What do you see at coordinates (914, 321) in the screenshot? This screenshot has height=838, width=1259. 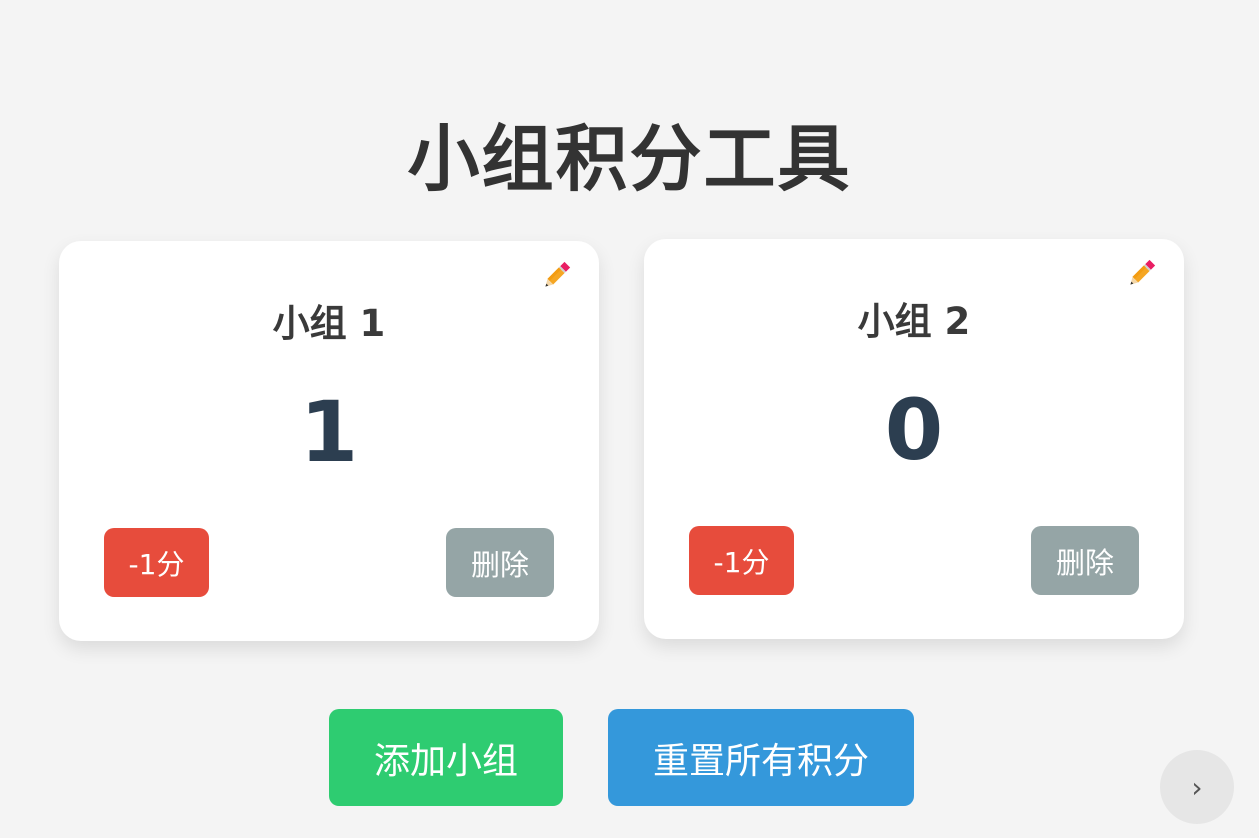 I see `group-name: 小组 2` at bounding box center [914, 321].